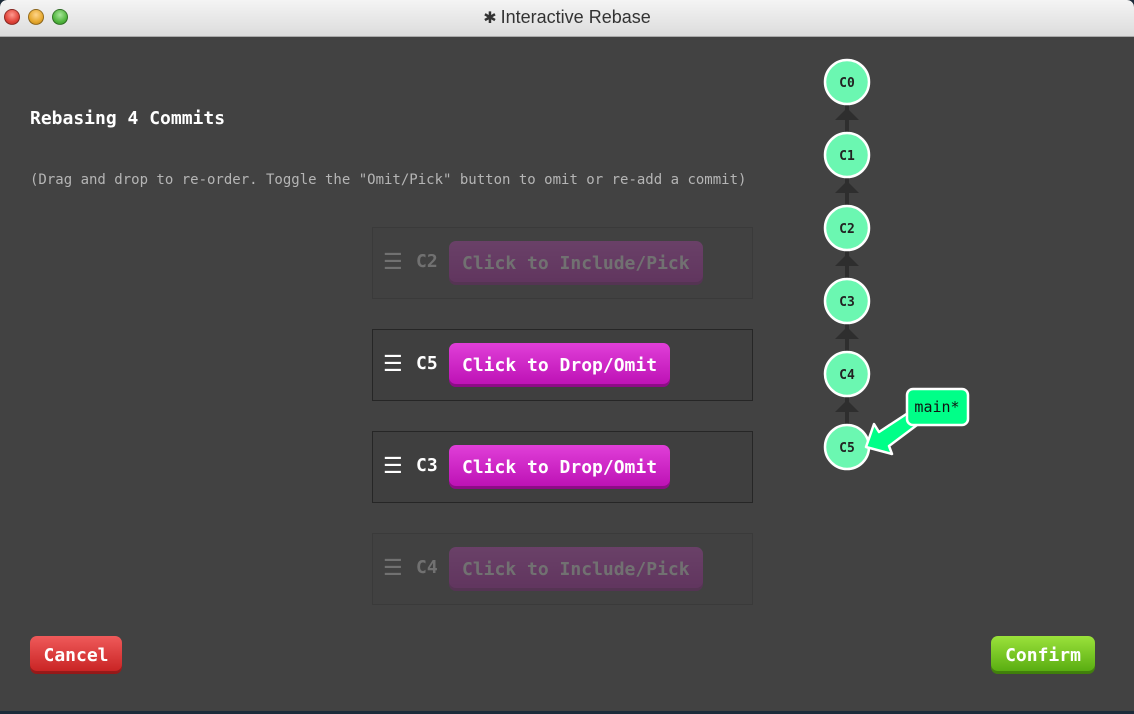 The width and height of the screenshot is (1134, 714). I want to click on title-bar: ✱ Interactive Rebase, so click(567, 18).